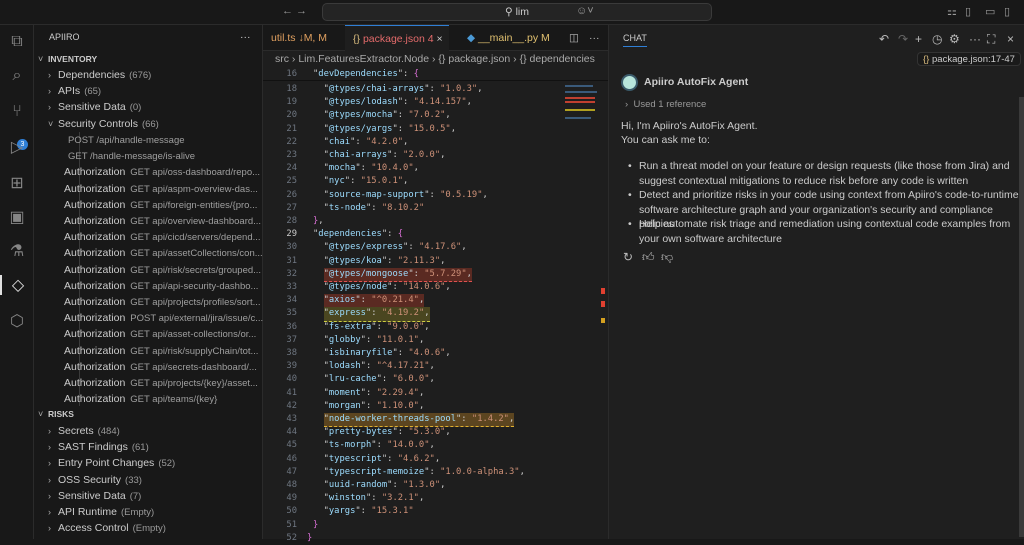 The image size is (1024, 545). What do you see at coordinates (435, 472) in the screenshot?
I see `code-line: 47 "typescript-memoize": "1.0.0-alpha.3",` at bounding box center [435, 472].